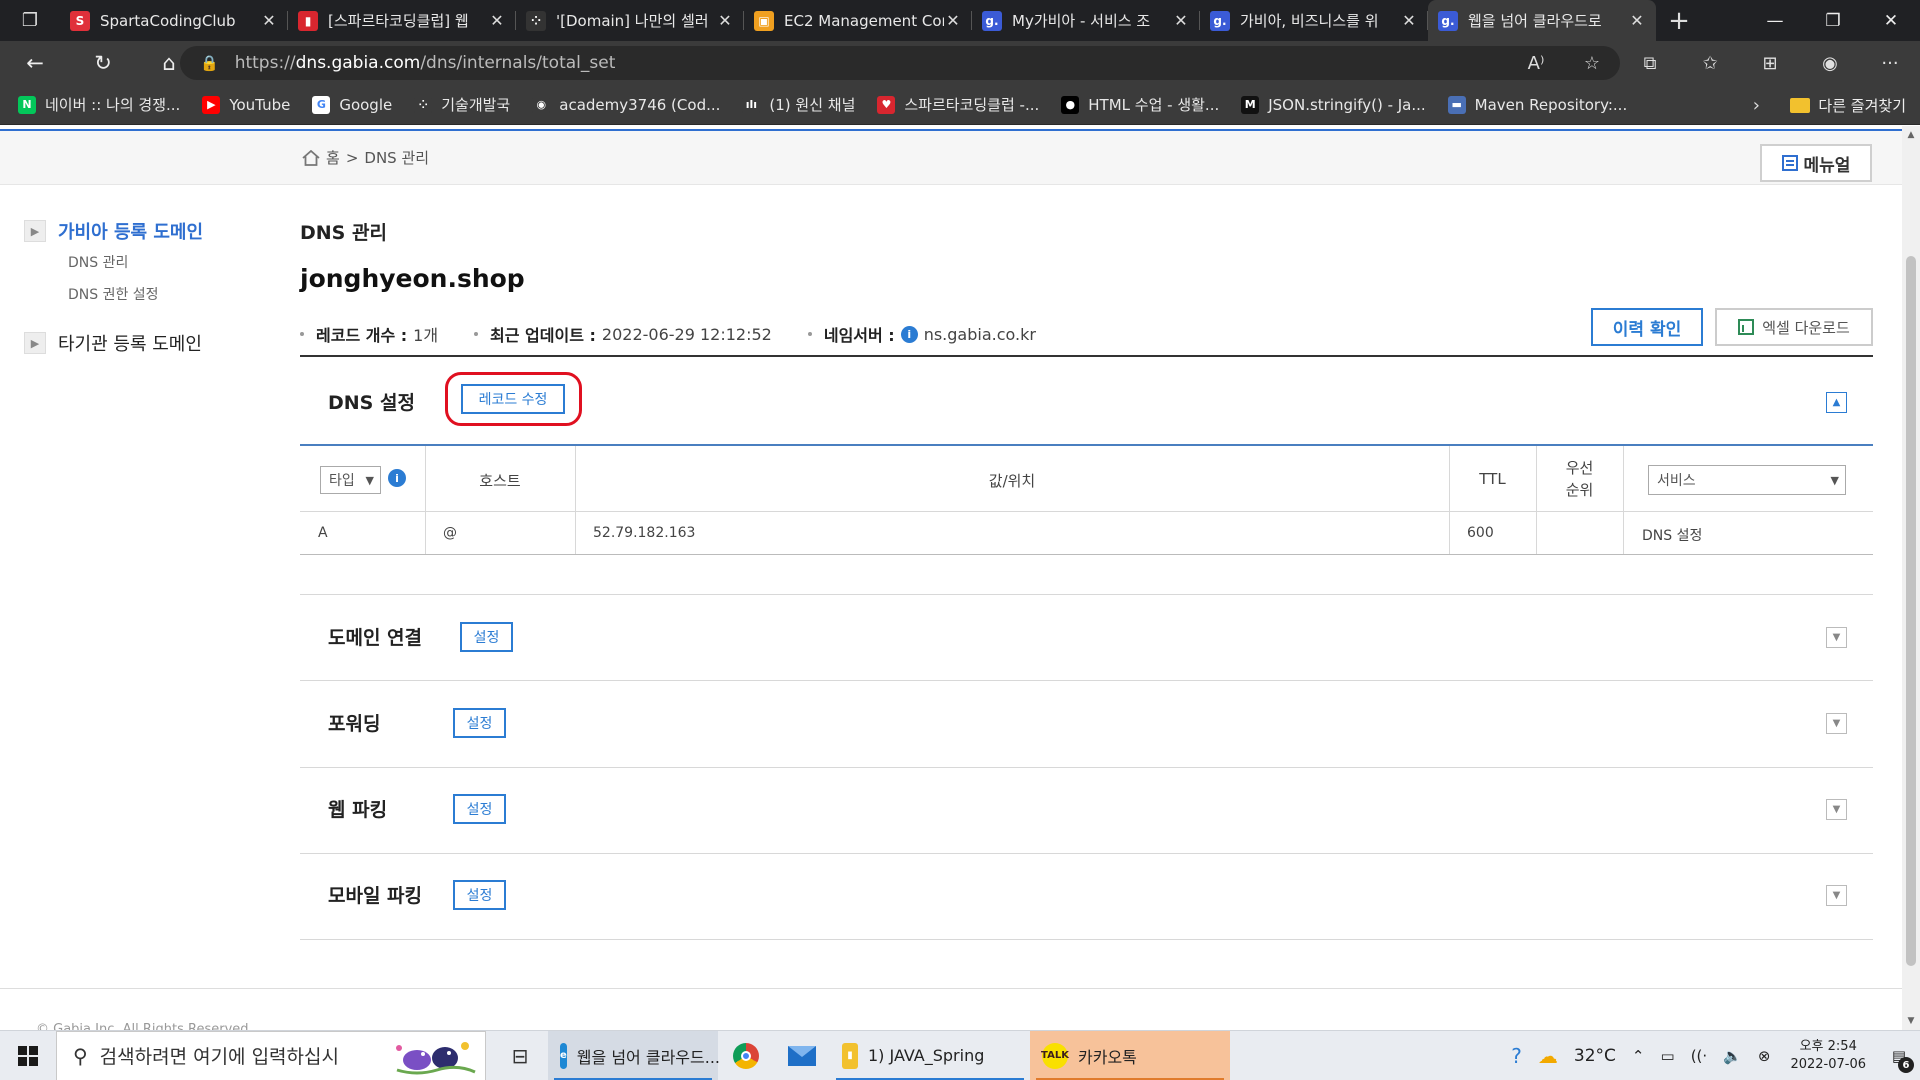 The width and height of the screenshot is (1920, 1080). What do you see at coordinates (1899, 1055) in the screenshot?
I see `notification-center-button: ▤ 6` at bounding box center [1899, 1055].